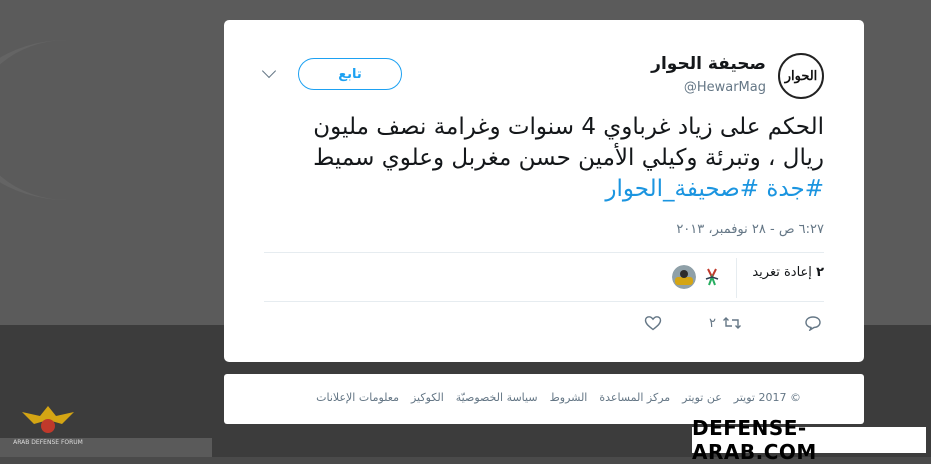 This screenshot has height=464, width=931. Describe the element at coordinates (350, 74) in the screenshot. I see `follow-button: تابع` at that location.